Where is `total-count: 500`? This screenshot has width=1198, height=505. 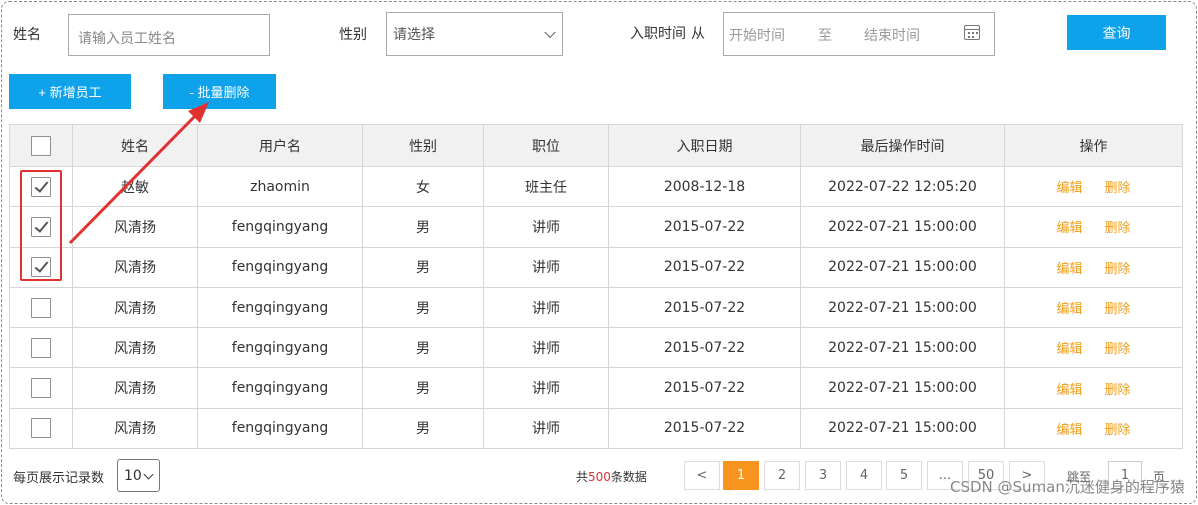 total-count: 500 is located at coordinates (599, 477).